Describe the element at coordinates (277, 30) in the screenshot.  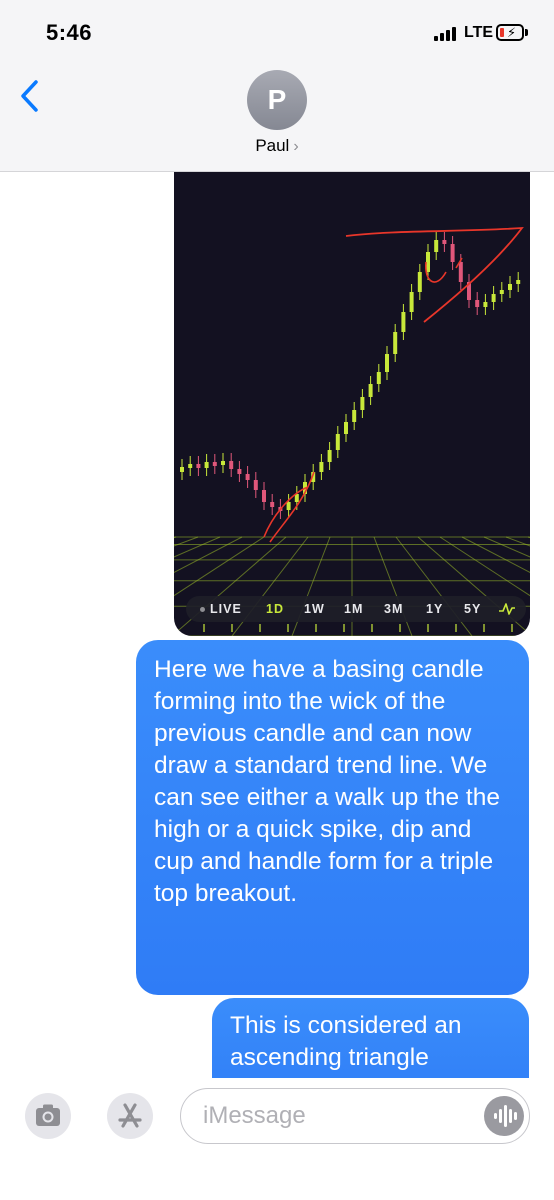
I see `status-bar: 5:46 LTE ⚡` at that location.